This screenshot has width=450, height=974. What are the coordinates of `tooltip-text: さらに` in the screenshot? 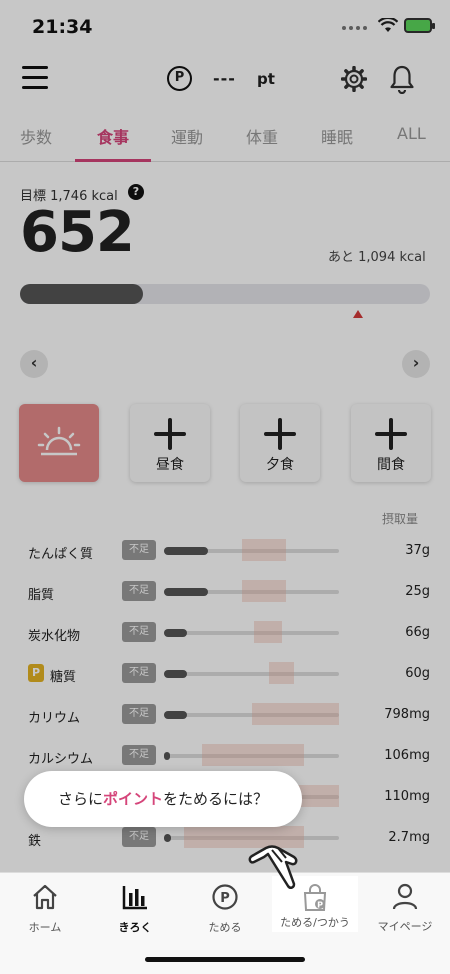 It's located at (80, 799).